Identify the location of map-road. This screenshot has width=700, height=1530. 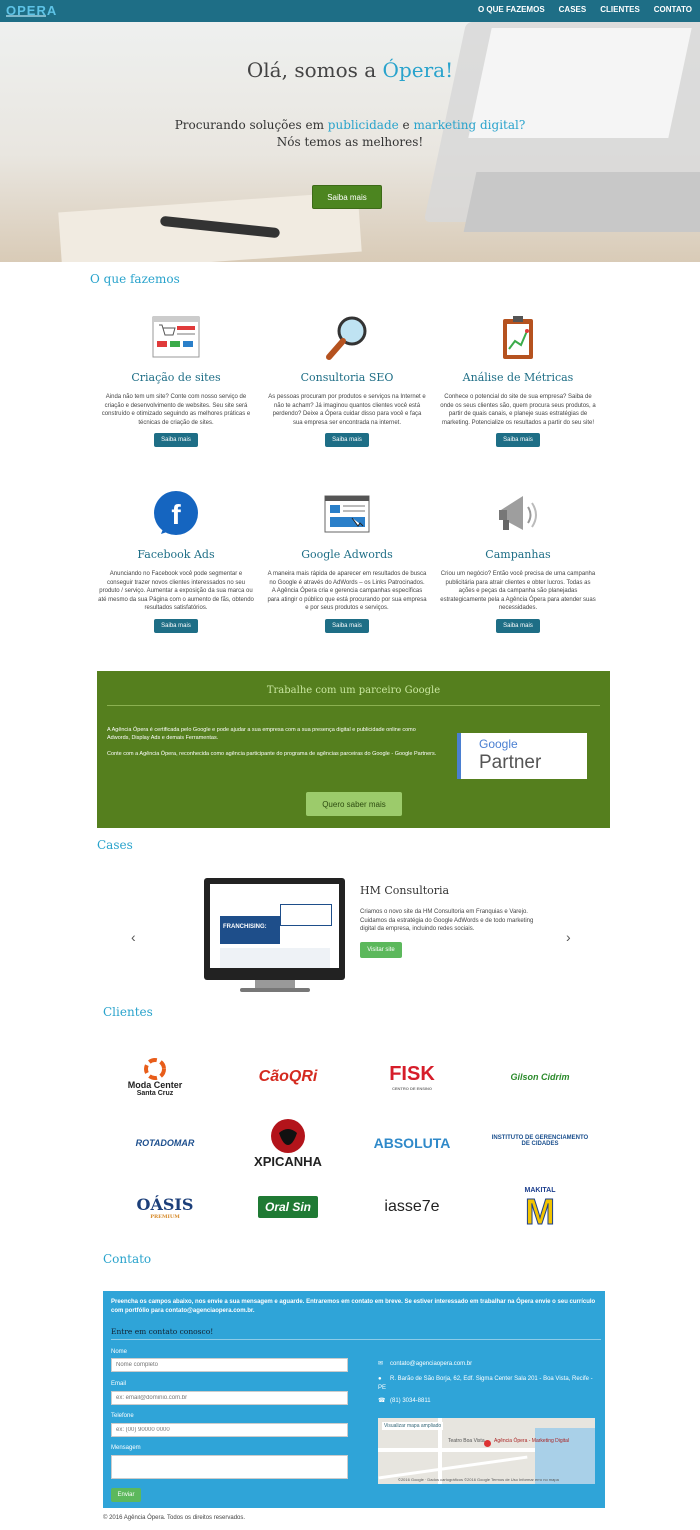
(453, 1467).